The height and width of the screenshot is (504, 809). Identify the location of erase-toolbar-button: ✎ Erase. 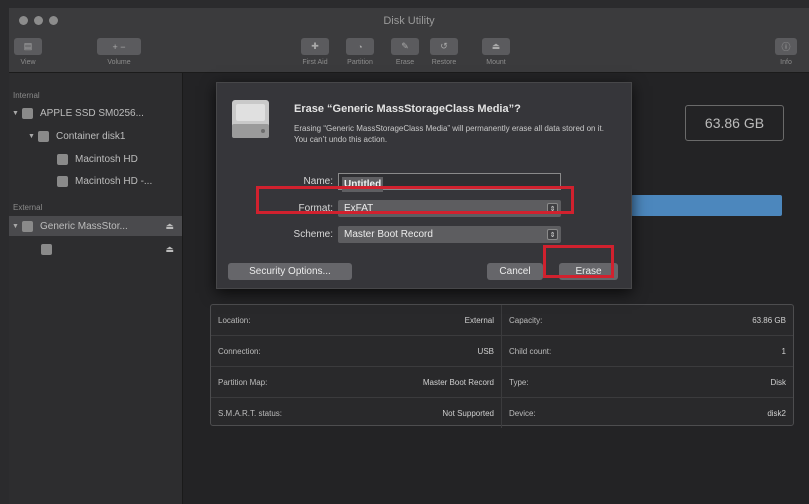
(405, 52).